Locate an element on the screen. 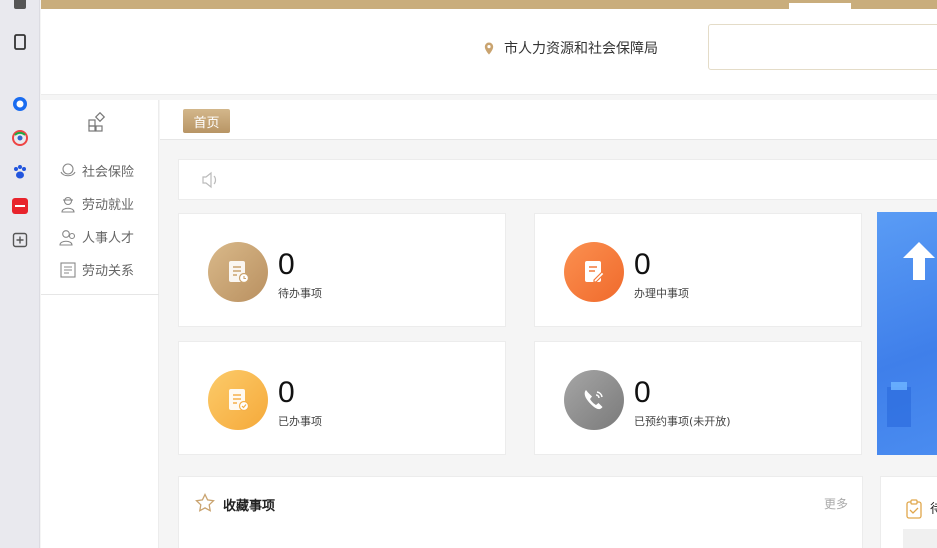  tab-bar: 首页 is located at coordinates (548, 120).